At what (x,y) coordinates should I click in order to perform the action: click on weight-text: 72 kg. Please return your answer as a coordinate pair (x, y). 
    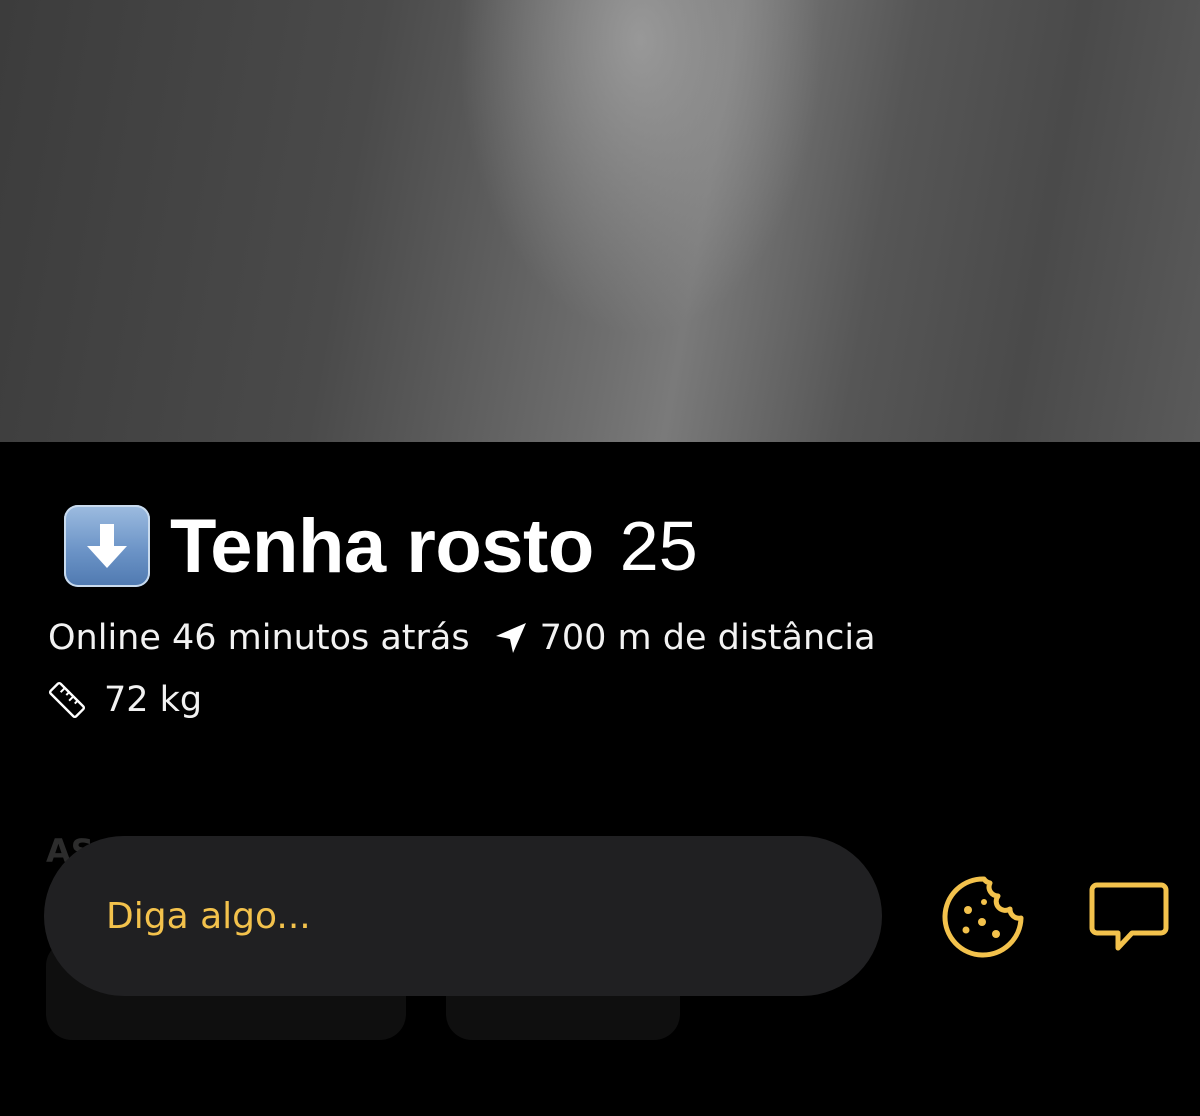
    Looking at the image, I should click on (153, 700).